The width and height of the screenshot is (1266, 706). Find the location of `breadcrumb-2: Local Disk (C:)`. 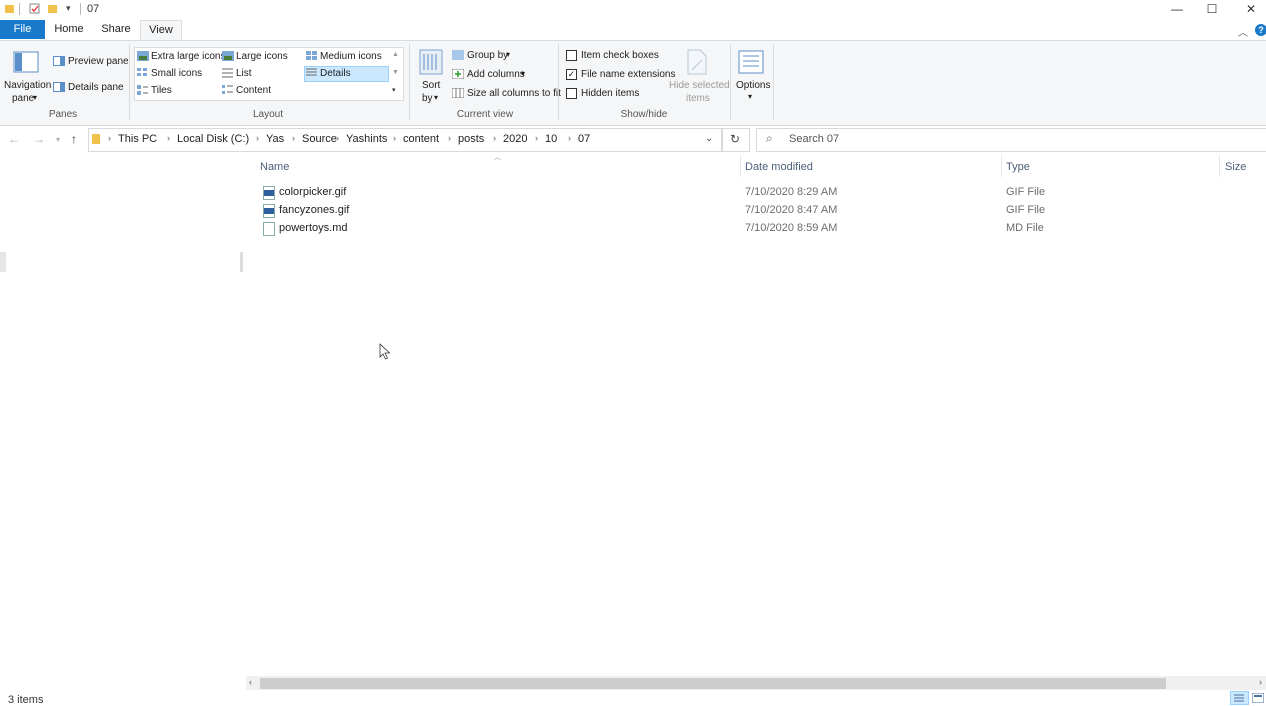

breadcrumb-2: Local Disk (C:) is located at coordinates (213, 139).